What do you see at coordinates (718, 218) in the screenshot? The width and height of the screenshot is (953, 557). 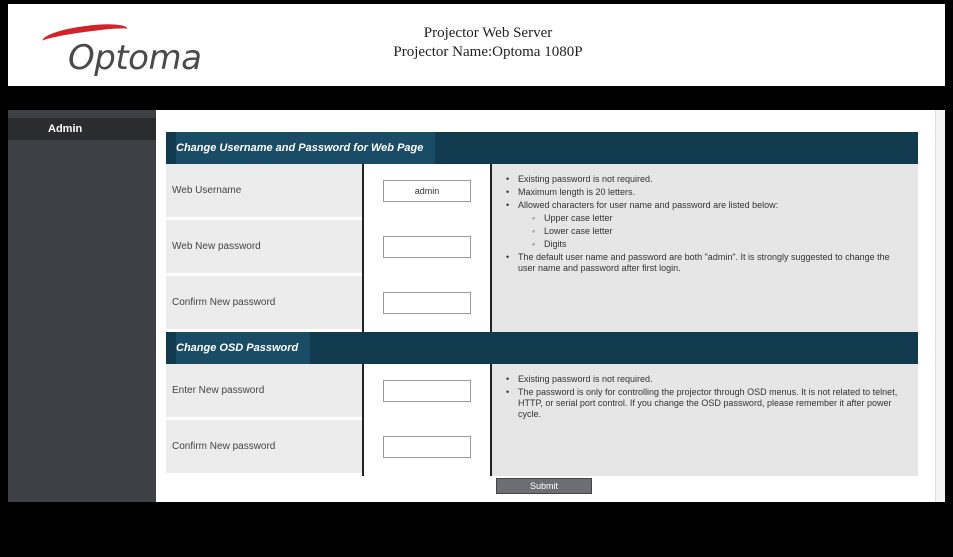 I see `info-sub-bullet: Upper case letter` at bounding box center [718, 218].